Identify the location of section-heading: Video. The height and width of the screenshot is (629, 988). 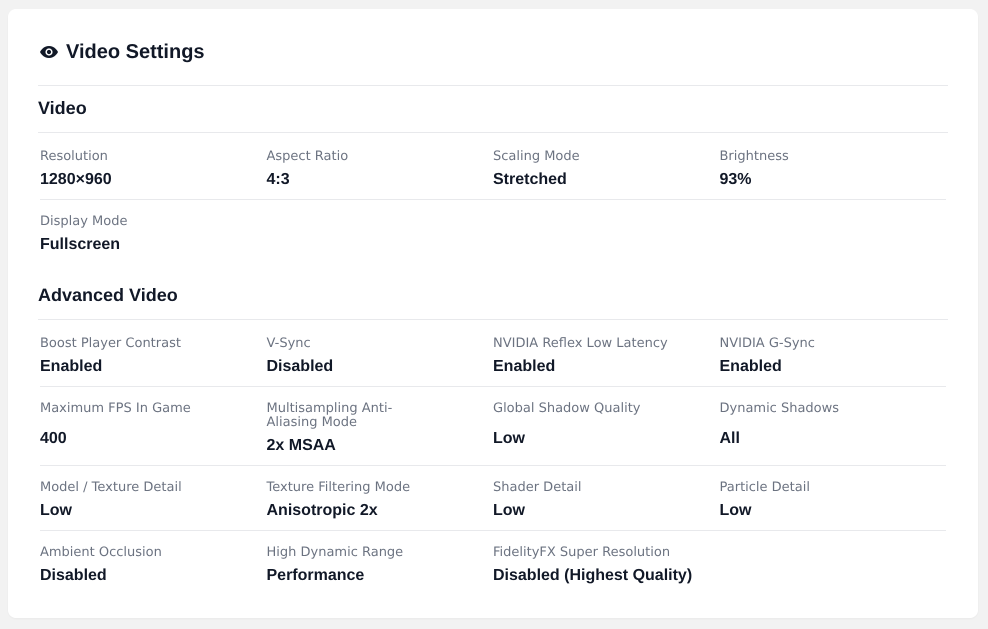
(493, 109).